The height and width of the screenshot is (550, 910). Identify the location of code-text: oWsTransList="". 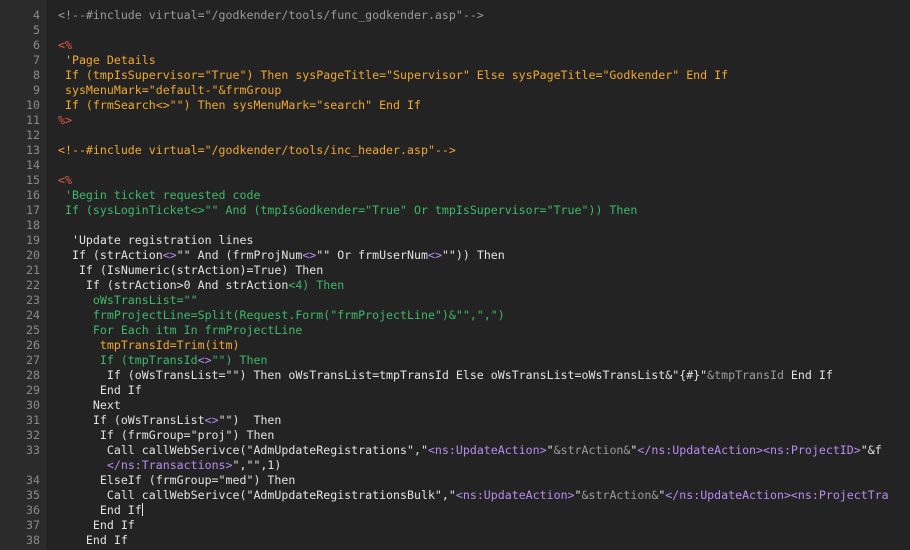
(128, 300).